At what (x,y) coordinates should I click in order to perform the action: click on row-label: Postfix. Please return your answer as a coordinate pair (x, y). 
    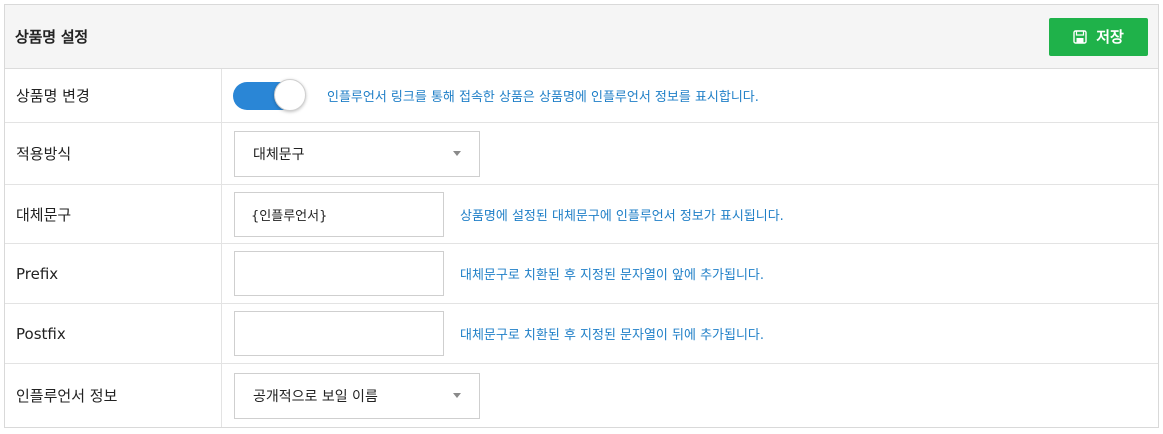
    Looking at the image, I should click on (113, 333).